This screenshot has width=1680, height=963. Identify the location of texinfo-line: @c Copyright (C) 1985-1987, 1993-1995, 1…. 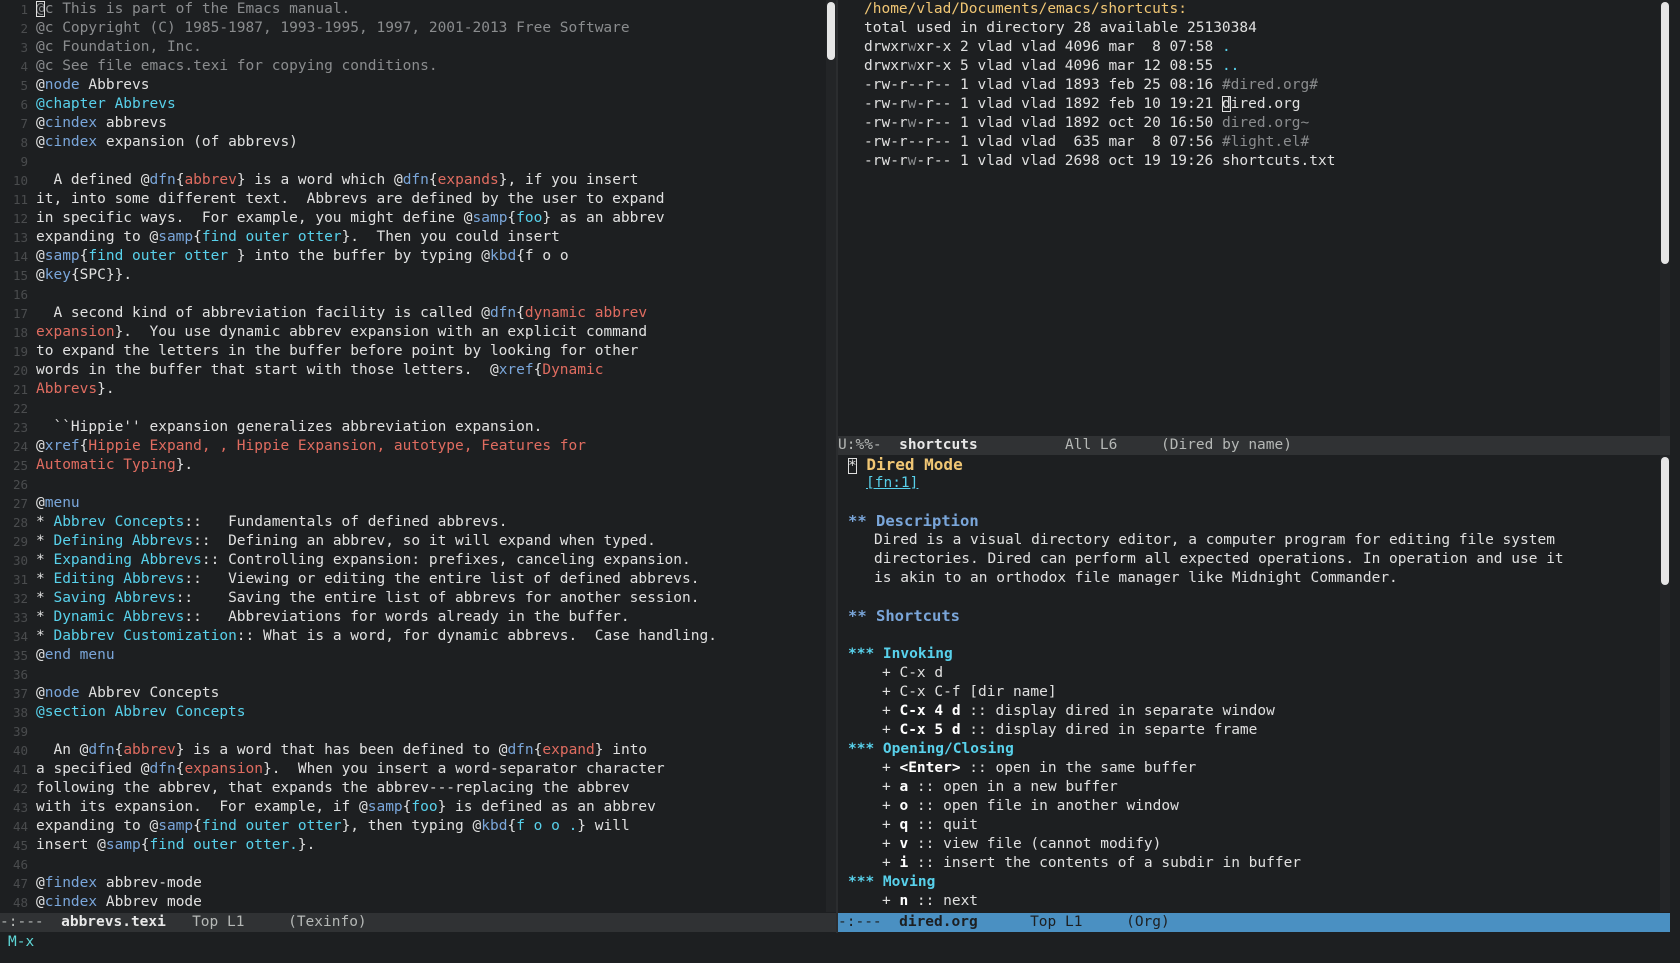
(426, 28).